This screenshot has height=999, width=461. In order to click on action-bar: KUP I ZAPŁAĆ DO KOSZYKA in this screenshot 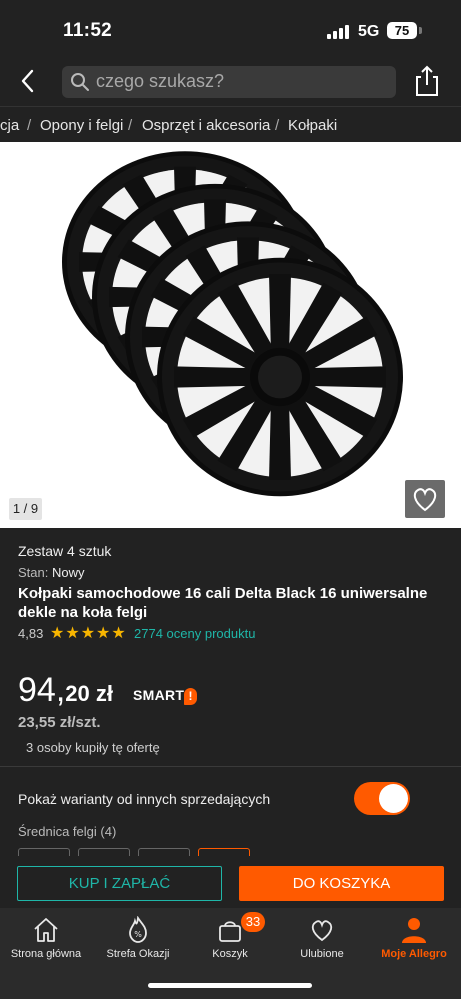, I will do `click(230, 882)`.